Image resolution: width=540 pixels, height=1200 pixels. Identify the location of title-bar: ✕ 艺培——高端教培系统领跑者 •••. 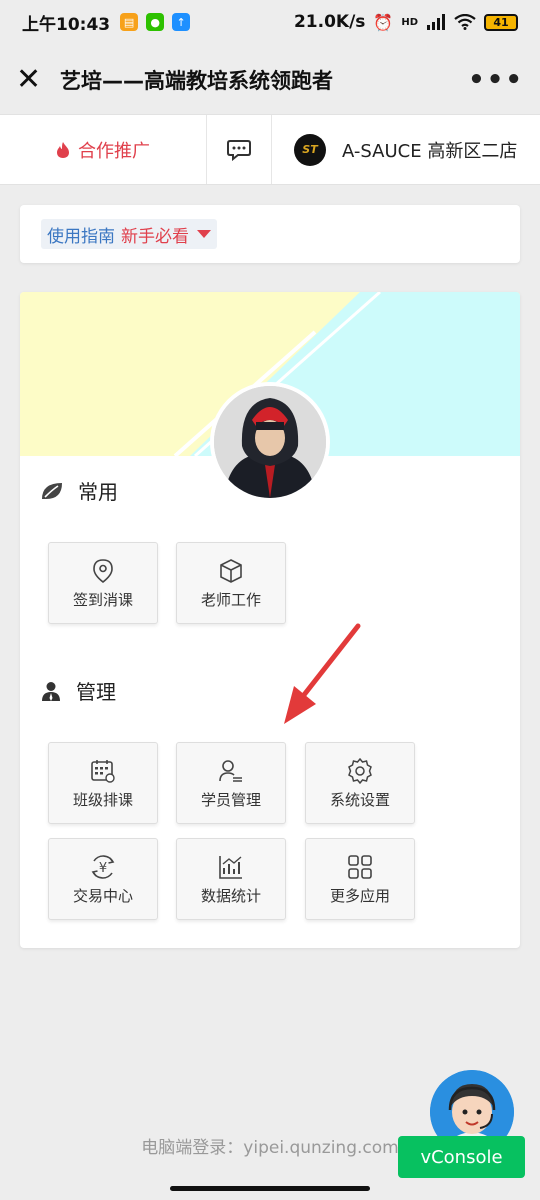
(270, 80).